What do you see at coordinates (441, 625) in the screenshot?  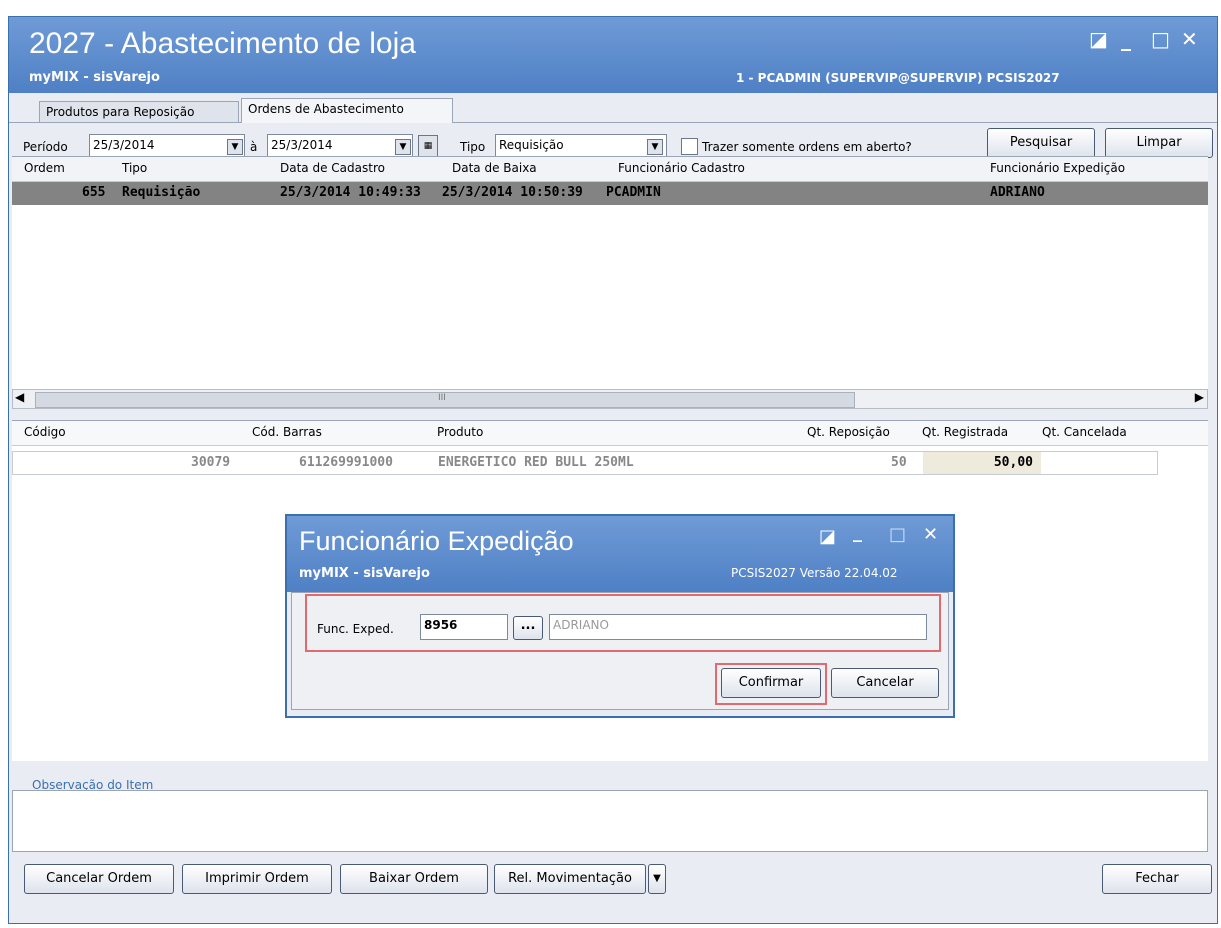 I see `func-code-value: 8956` at bounding box center [441, 625].